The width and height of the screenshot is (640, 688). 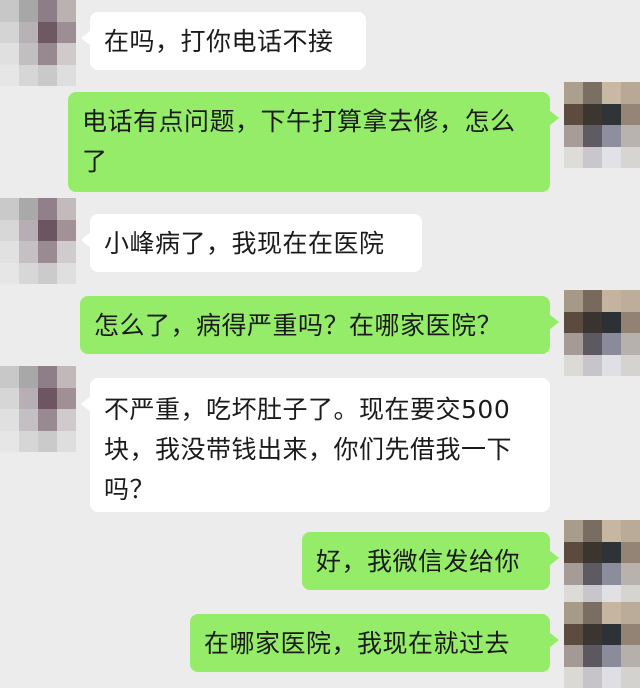 What do you see at coordinates (430, 561) in the screenshot?
I see `message-bubble-outgoing: 好，我微信发给你` at bounding box center [430, 561].